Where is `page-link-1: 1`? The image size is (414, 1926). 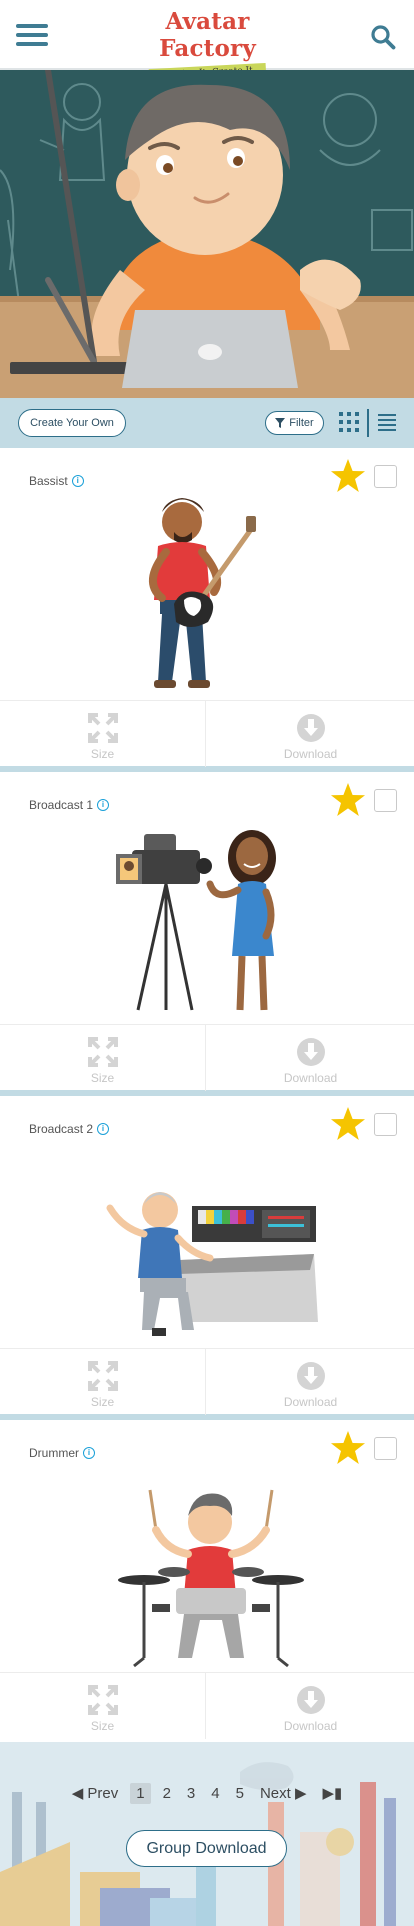 page-link-1: 1 is located at coordinates (140, 1793).